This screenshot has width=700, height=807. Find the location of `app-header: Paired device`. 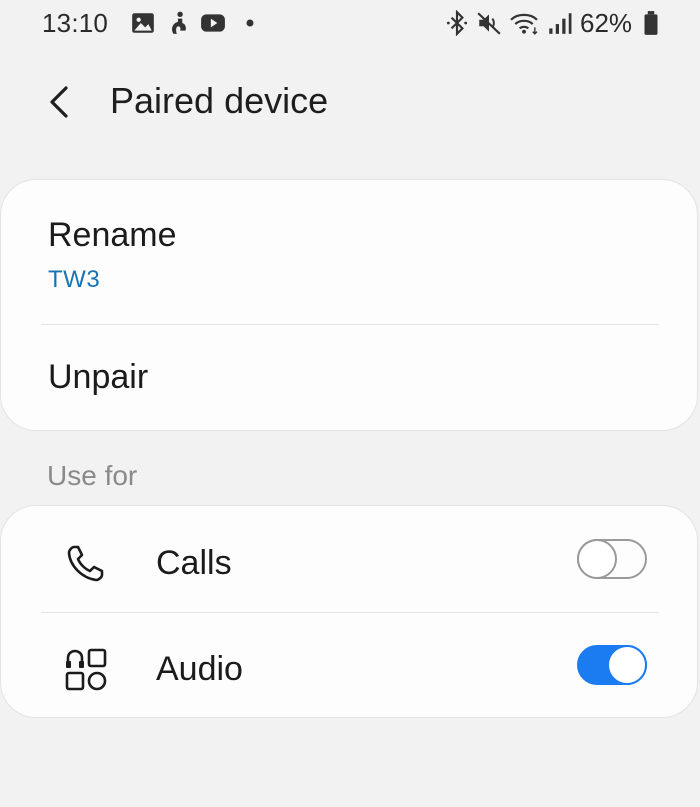

app-header: Paired device is located at coordinates (350, 105).